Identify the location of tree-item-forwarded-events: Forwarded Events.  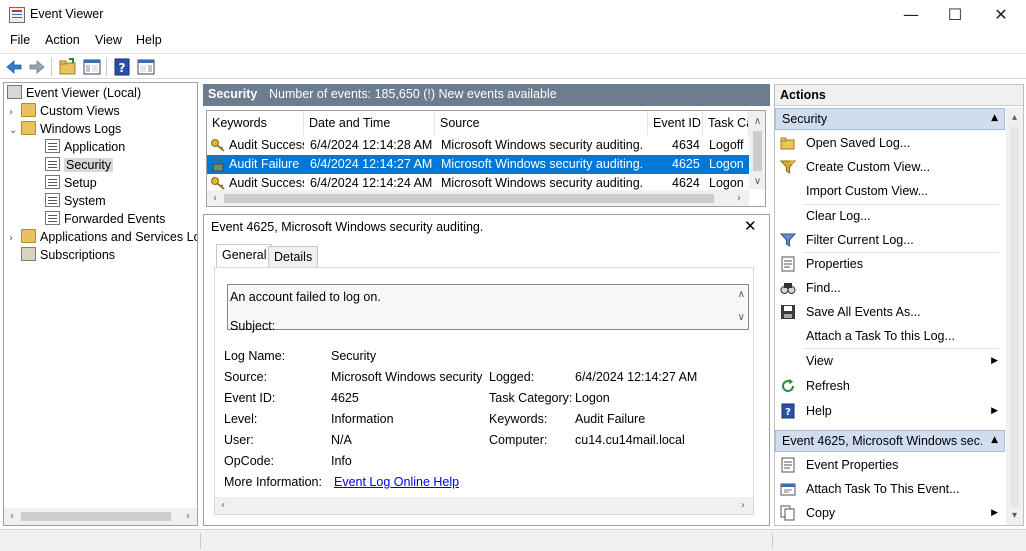
(105, 219).